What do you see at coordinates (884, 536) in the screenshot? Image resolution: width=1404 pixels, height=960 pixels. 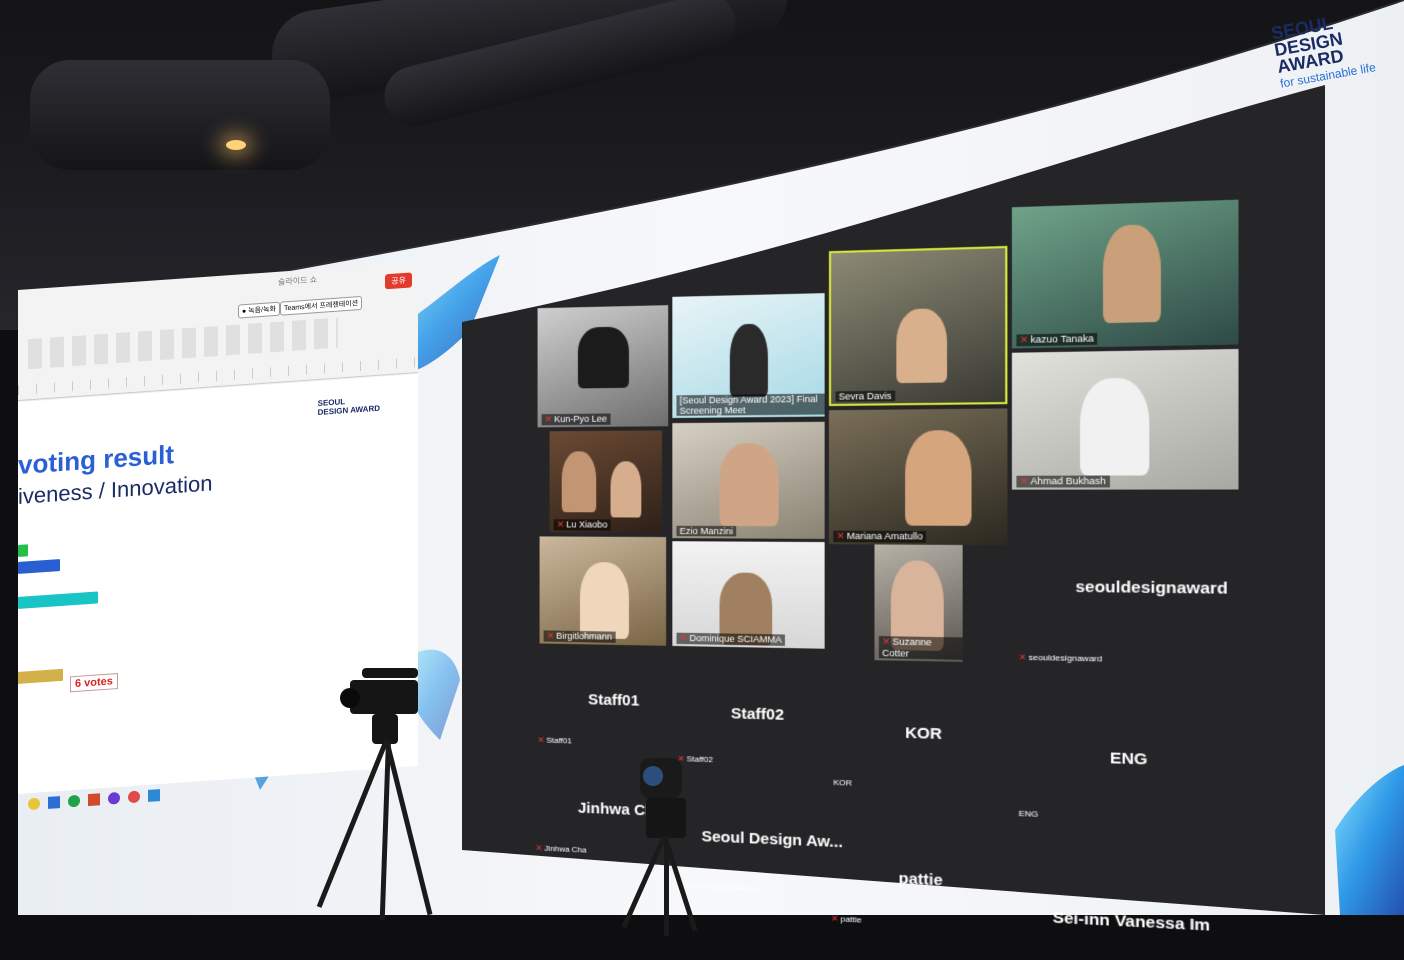 I see `participant-name-text: Mariana Amatullo` at bounding box center [884, 536].